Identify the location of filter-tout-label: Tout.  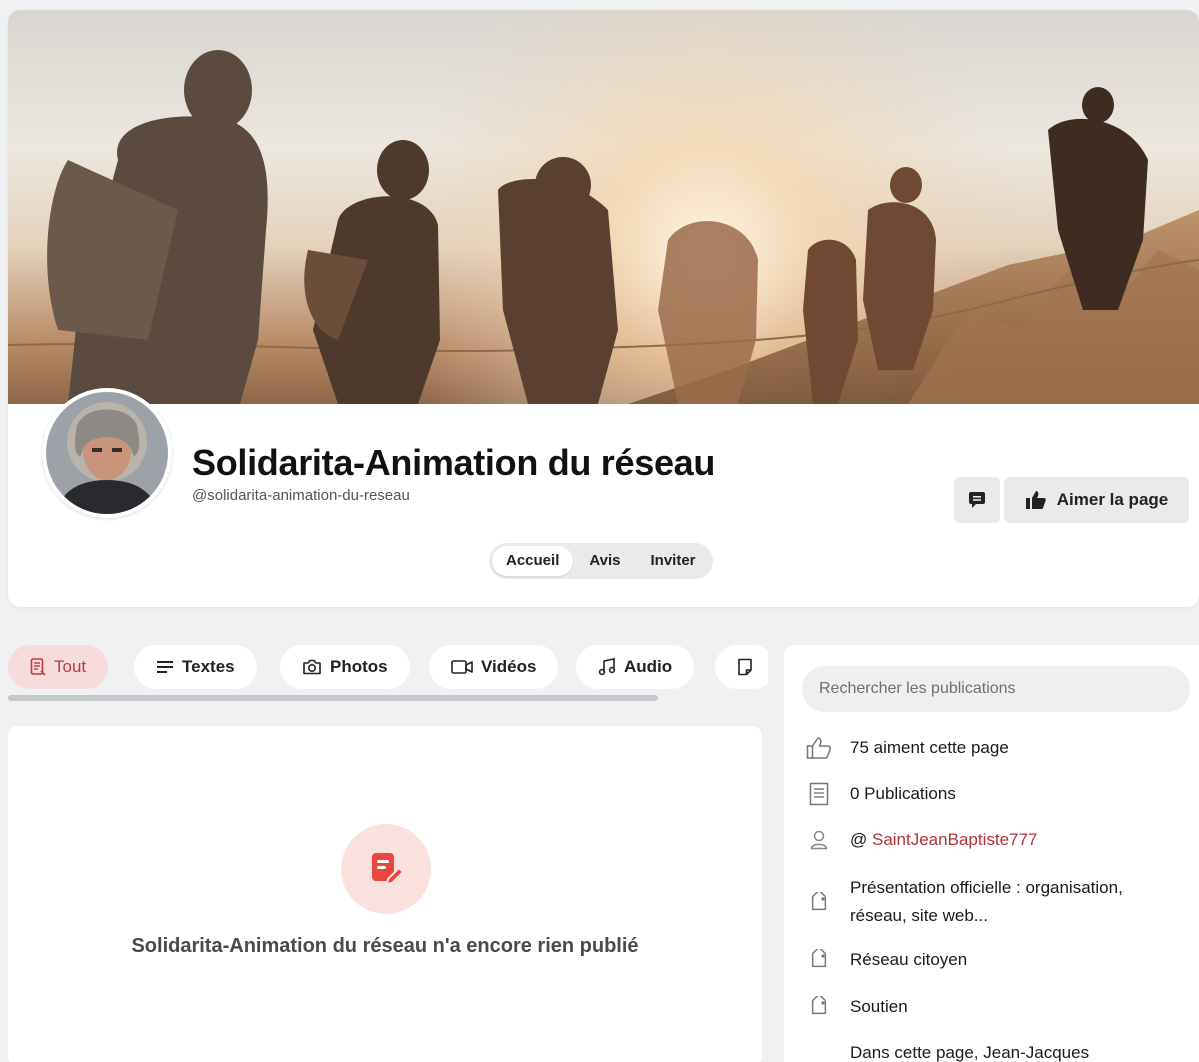
(70, 666).